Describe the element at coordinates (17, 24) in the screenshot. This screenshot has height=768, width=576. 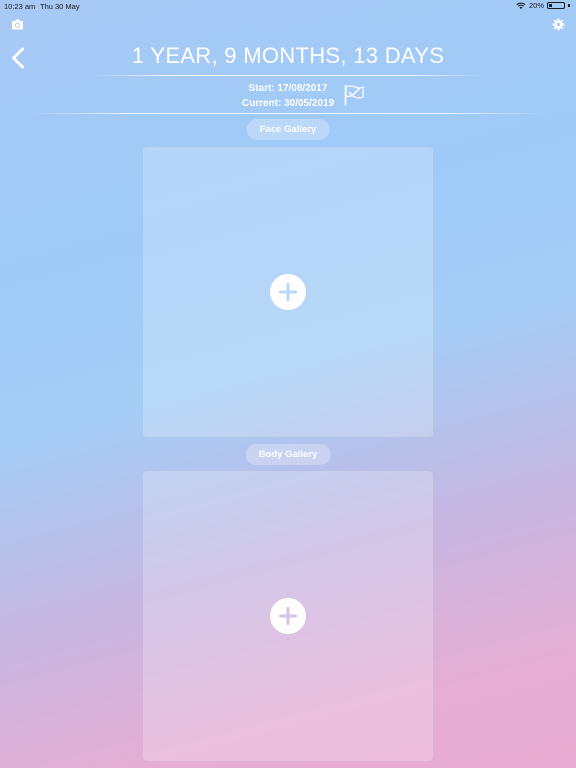
I see `camera-icon` at that location.